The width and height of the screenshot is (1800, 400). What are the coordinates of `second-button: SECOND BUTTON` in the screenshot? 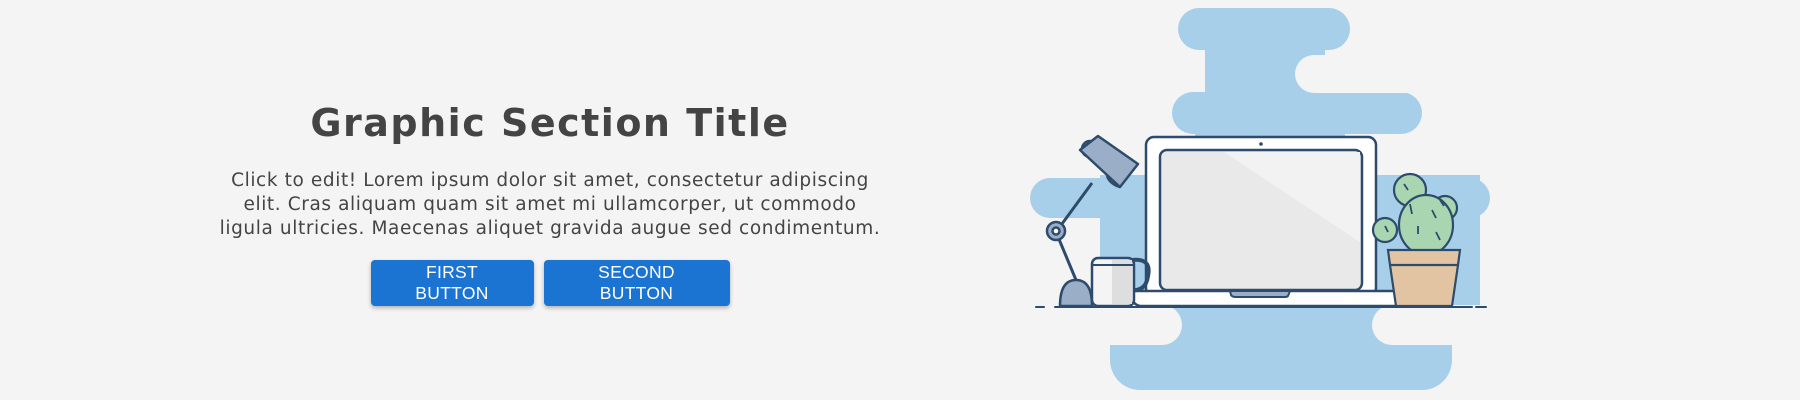 It's located at (636, 283).